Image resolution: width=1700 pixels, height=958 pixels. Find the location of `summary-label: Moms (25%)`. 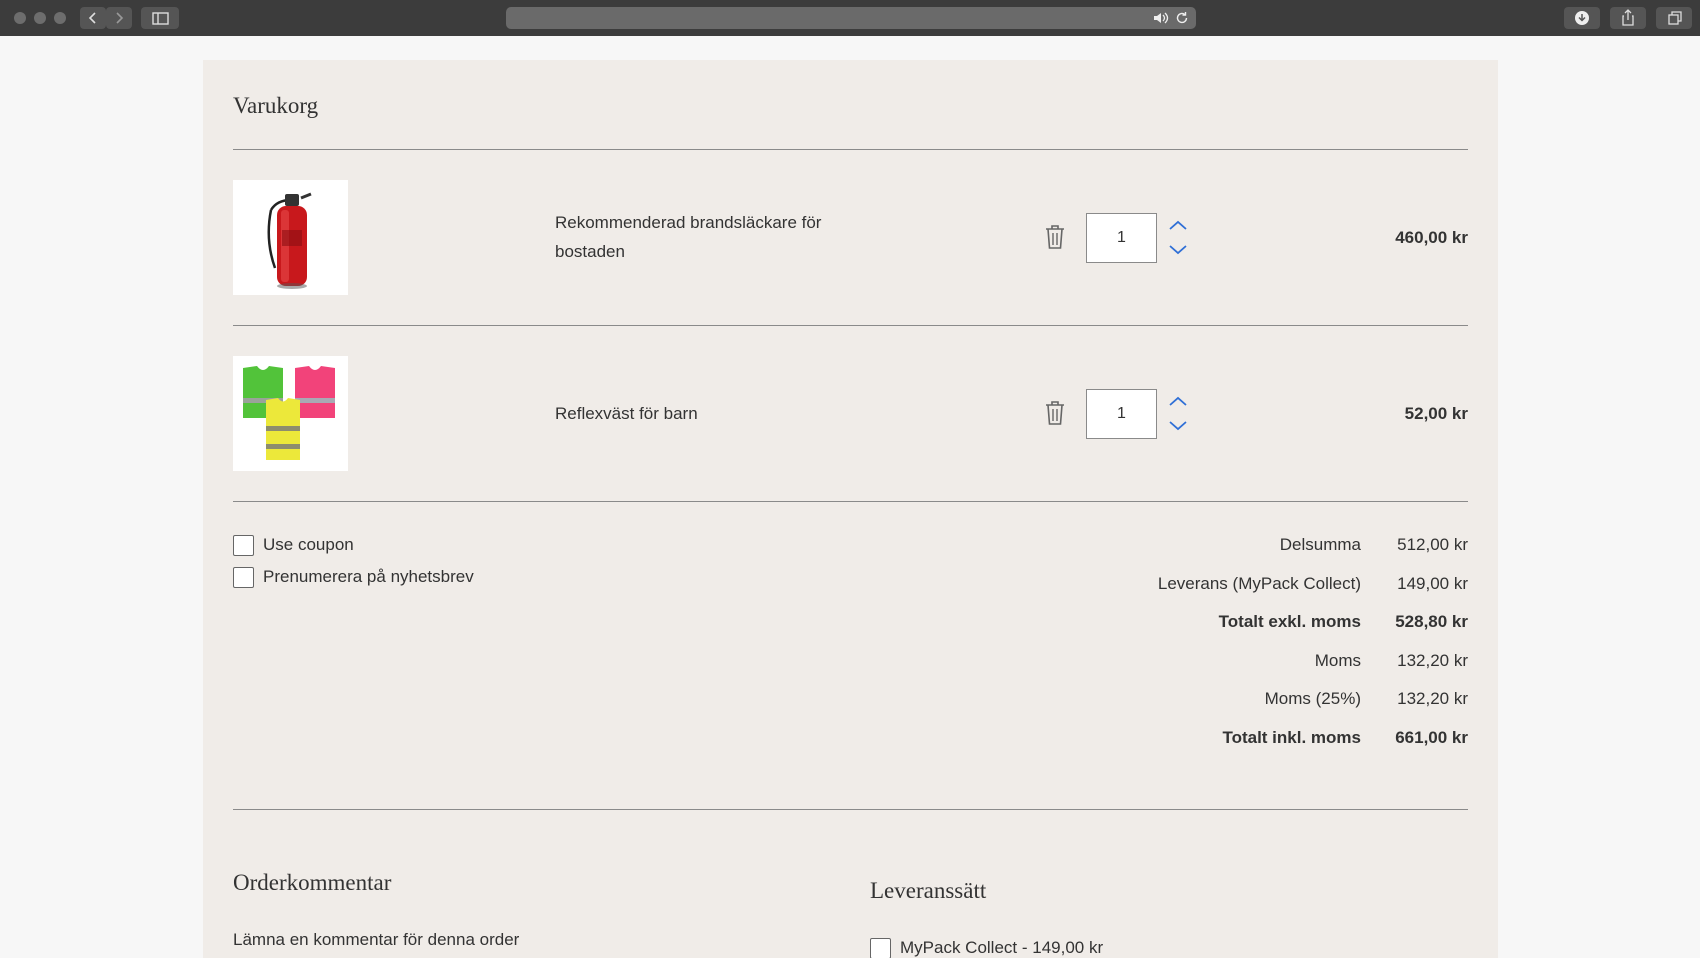

summary-label: Moms (25%) is located at coordinates (1312, 698).